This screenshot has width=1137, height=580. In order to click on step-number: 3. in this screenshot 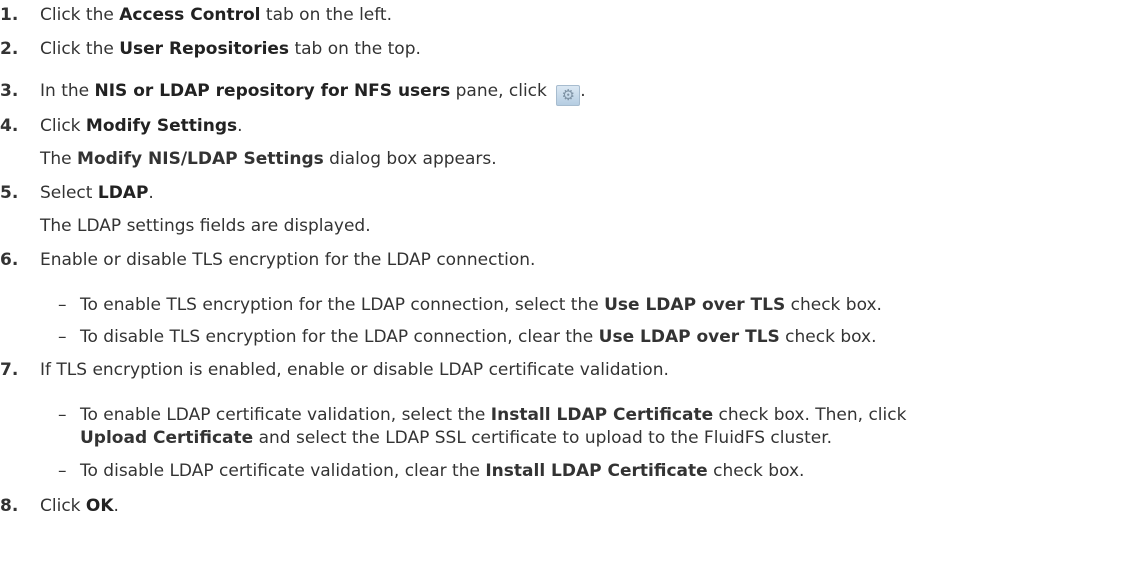, I will do `click(9, 91)`.